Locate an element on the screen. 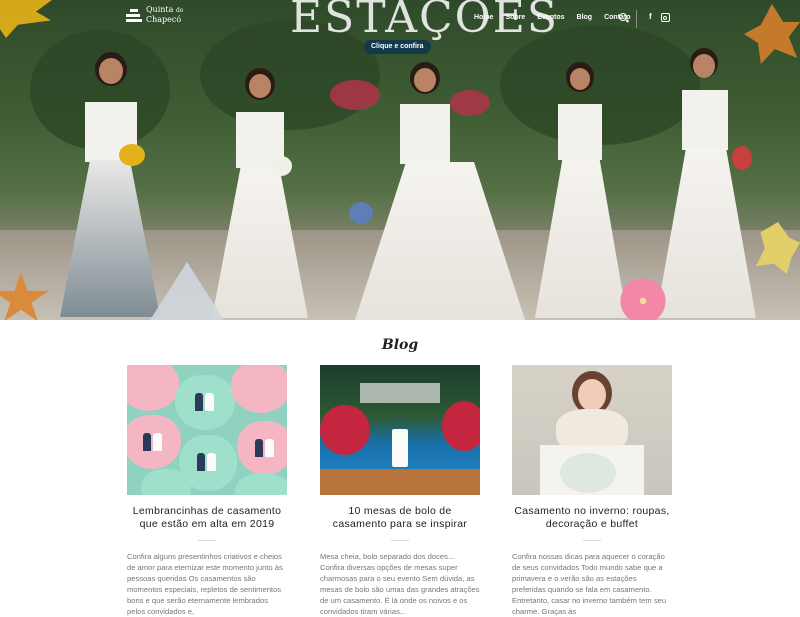 This screenshot has width=800, height=617. social-links: f is located at coordinates (659, 17).